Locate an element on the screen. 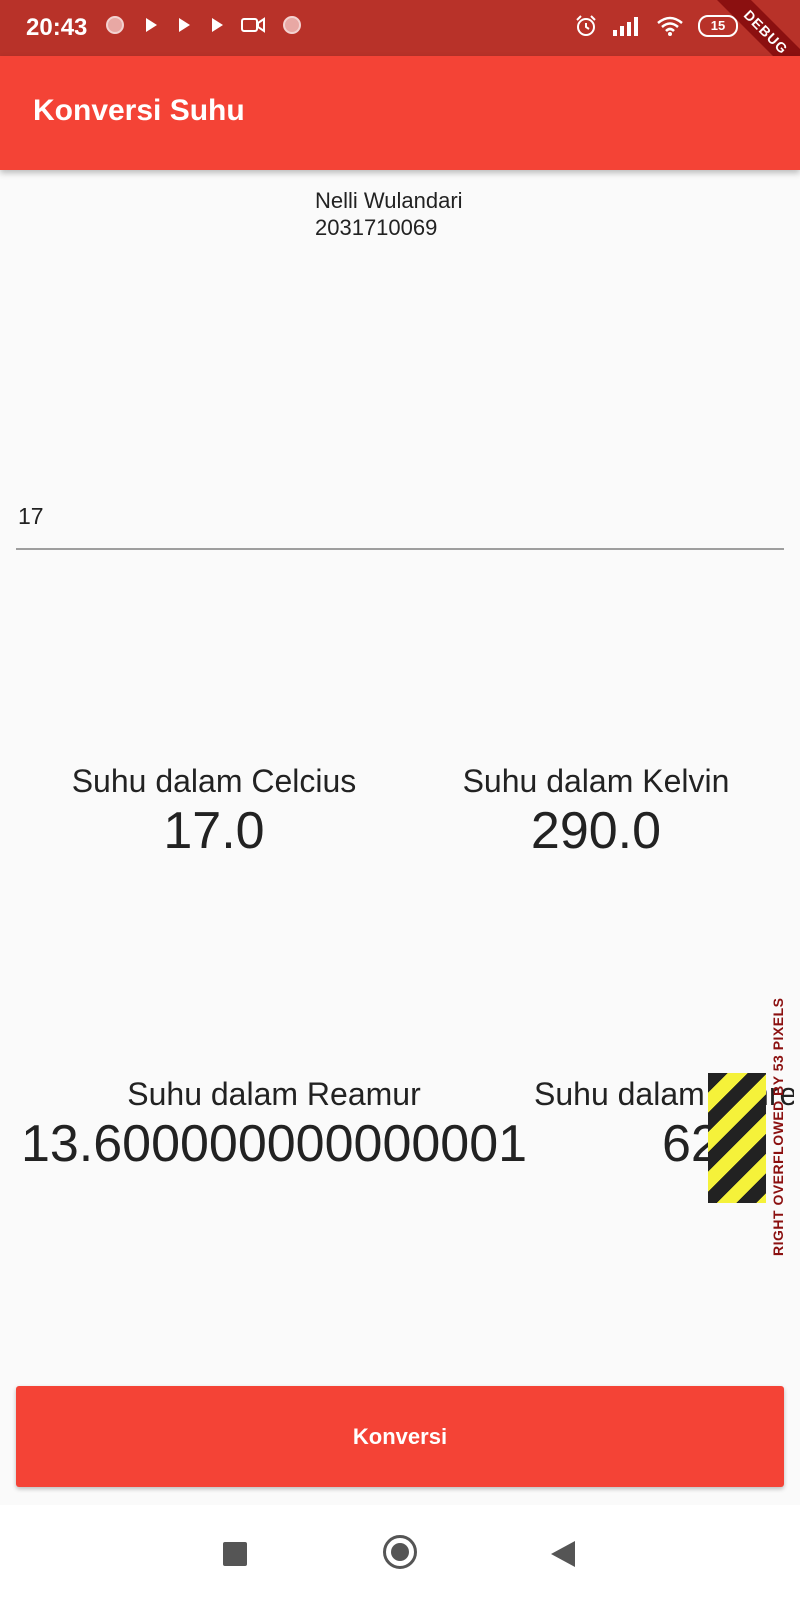 The width and height of the screenshot is (800, 1600). wifi-icon is located at coordinates (670, 26).